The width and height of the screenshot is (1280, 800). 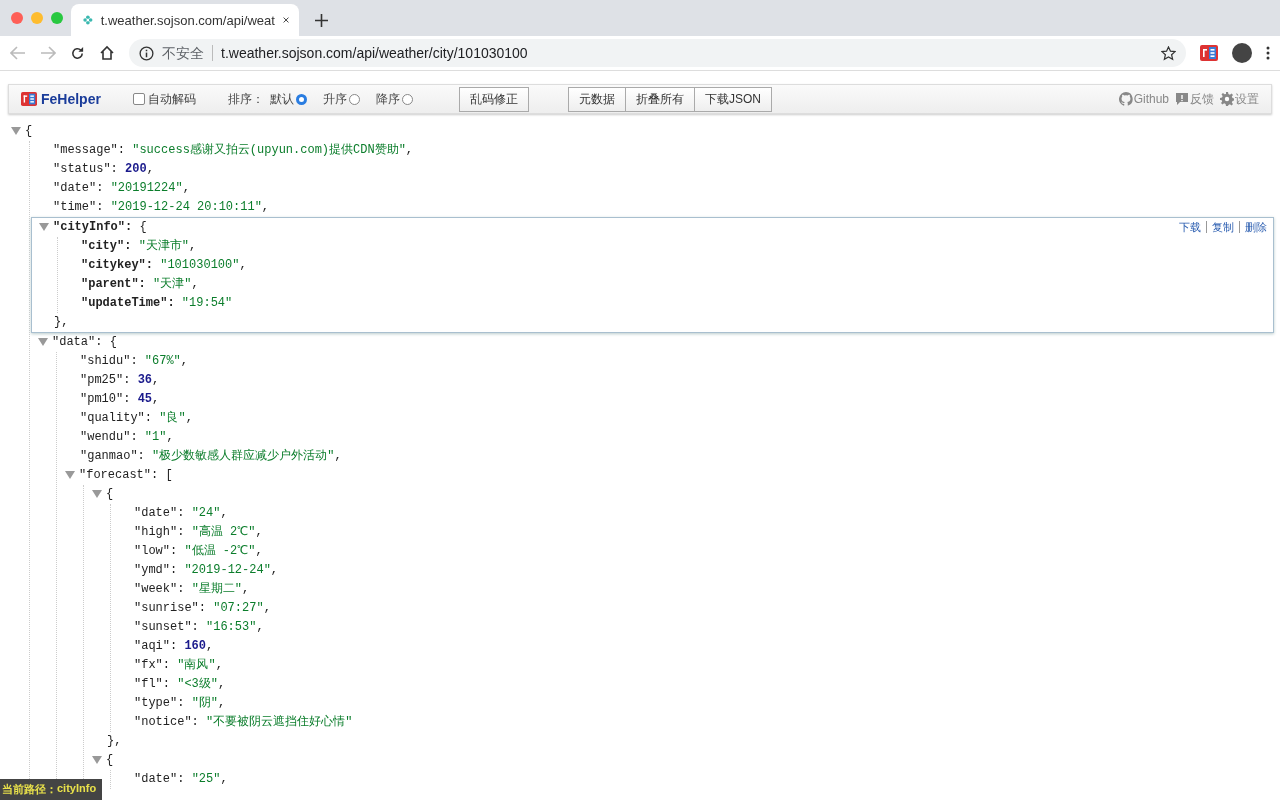 I want to click on json-key: "pm25":, so click(x=105, y=380).